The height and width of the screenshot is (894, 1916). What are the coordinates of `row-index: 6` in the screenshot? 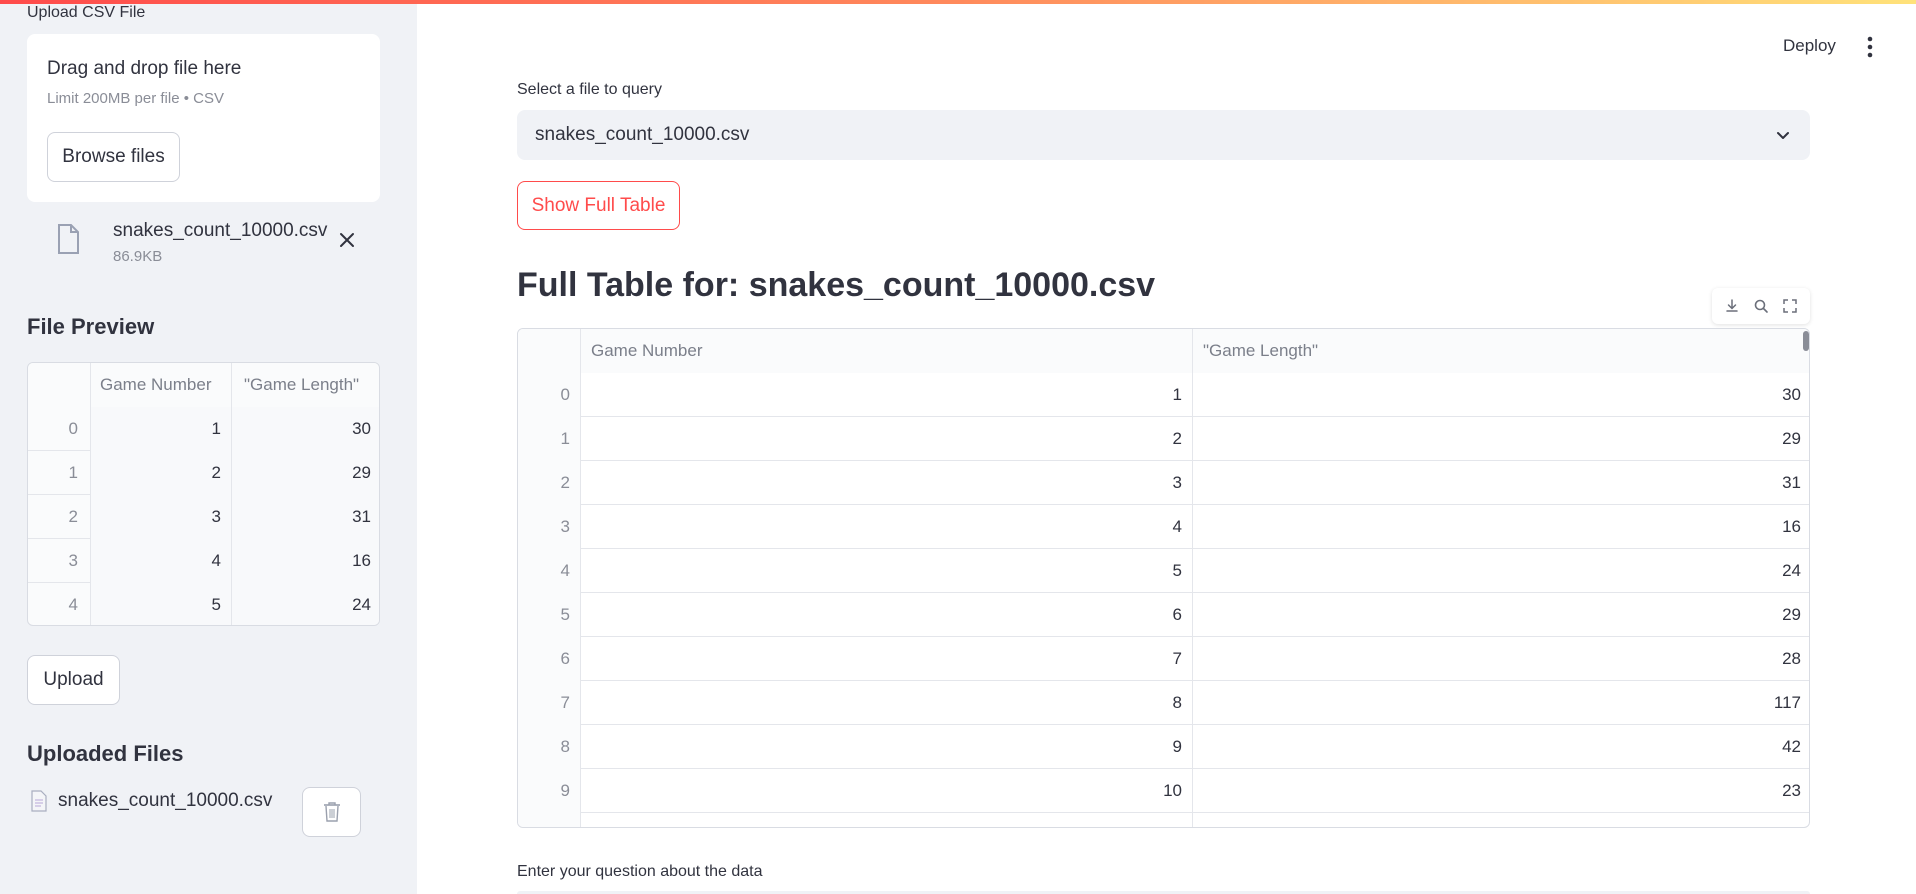 It's located at (549, 659).